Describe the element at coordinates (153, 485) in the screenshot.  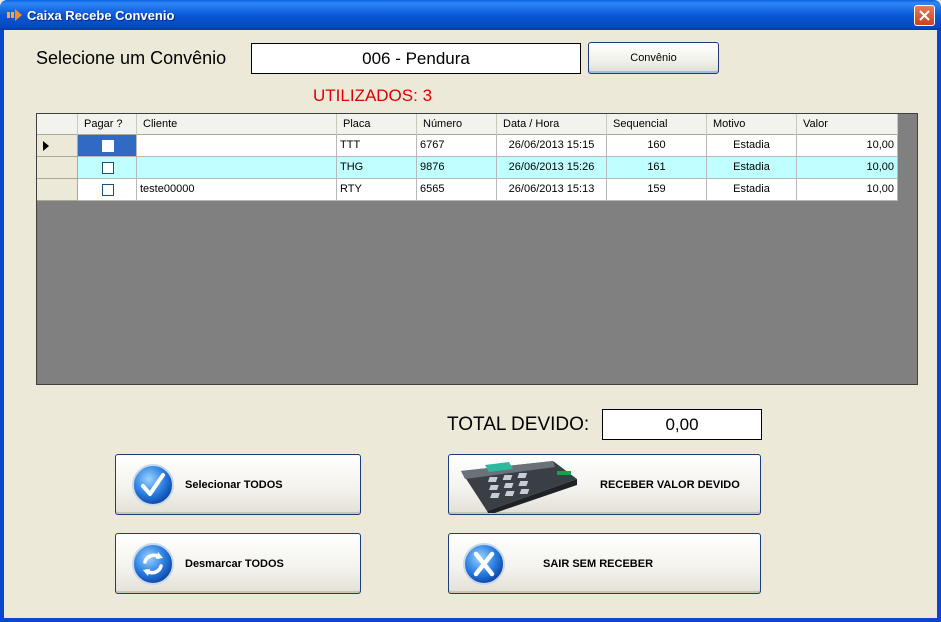
I see `checkmark-icon` at that location.